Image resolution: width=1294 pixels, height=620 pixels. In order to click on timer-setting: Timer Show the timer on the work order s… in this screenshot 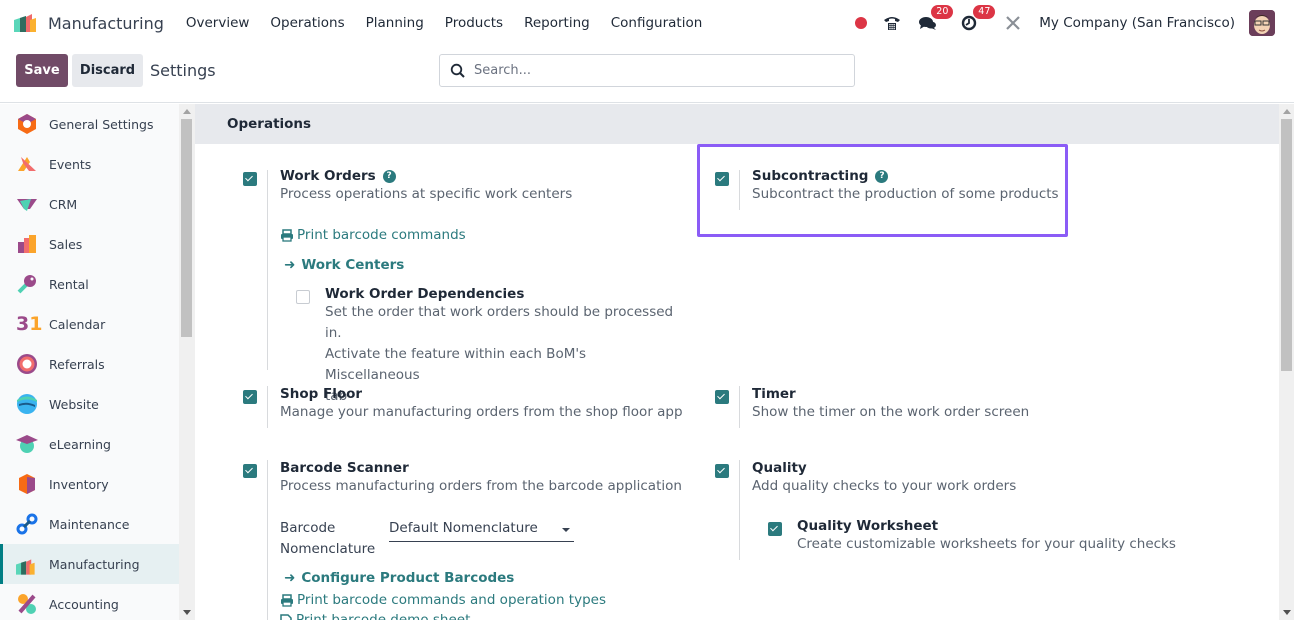, I will do `click(952, 404)`.